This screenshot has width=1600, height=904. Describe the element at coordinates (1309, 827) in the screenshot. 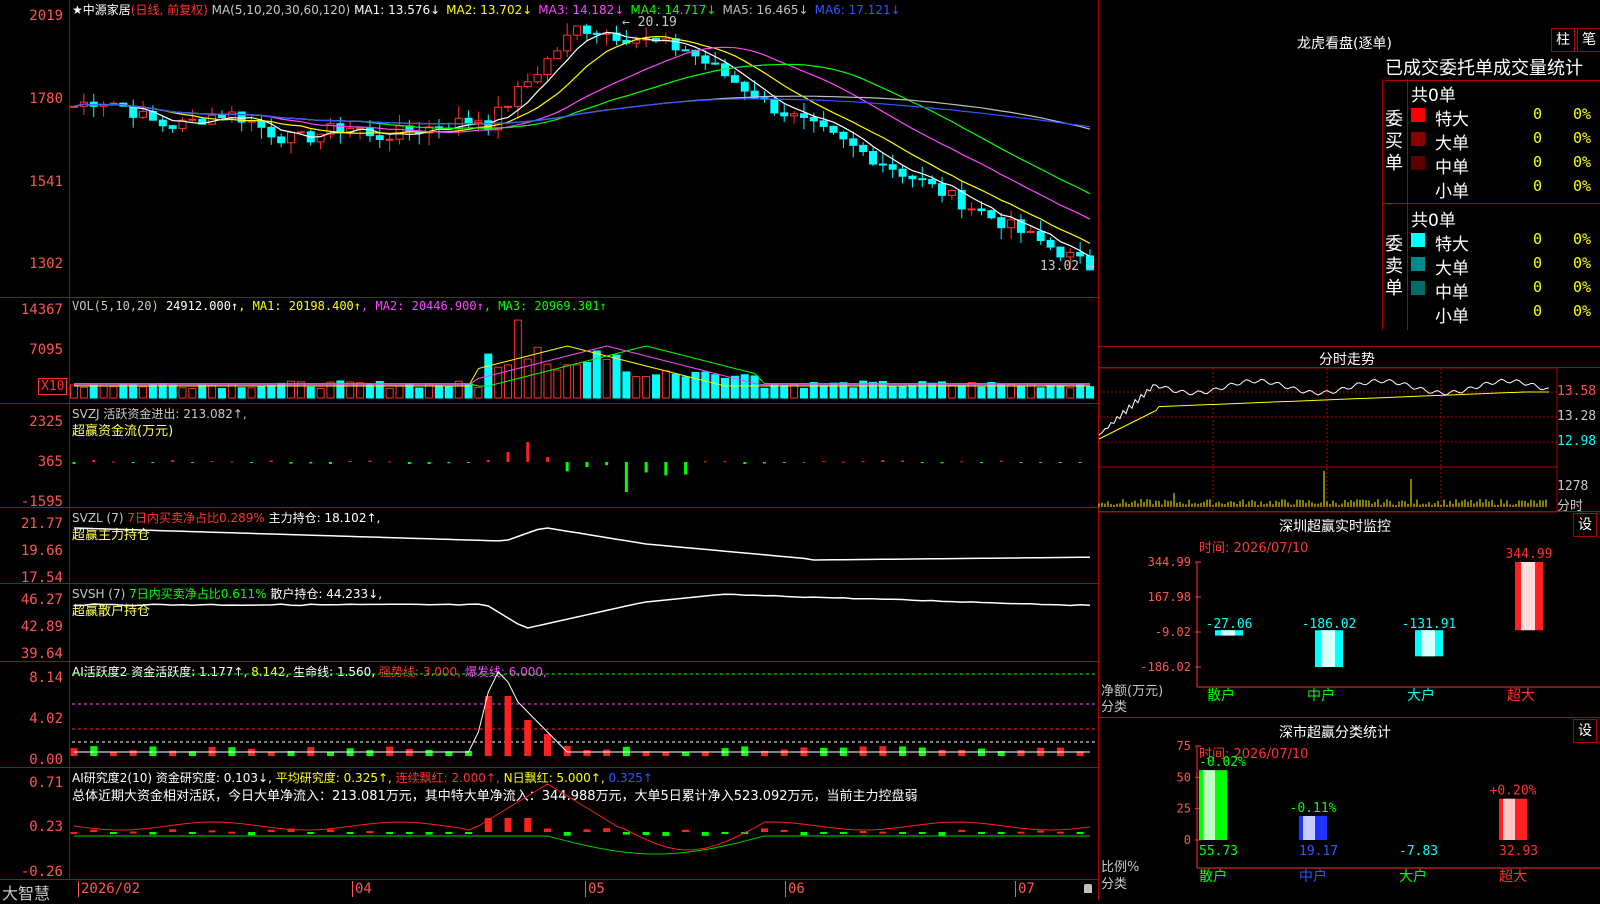

I see `classify-bar-highlight` at that location.